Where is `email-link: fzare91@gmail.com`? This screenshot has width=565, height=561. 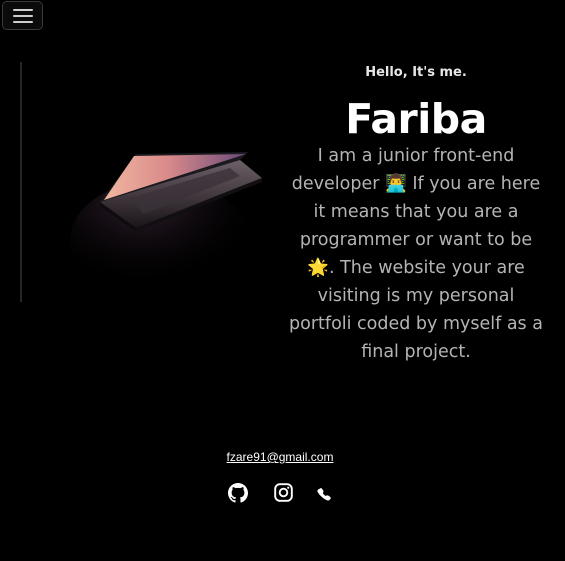 email-link: fzare91@gmail.com is located at coordinates (280, 457).